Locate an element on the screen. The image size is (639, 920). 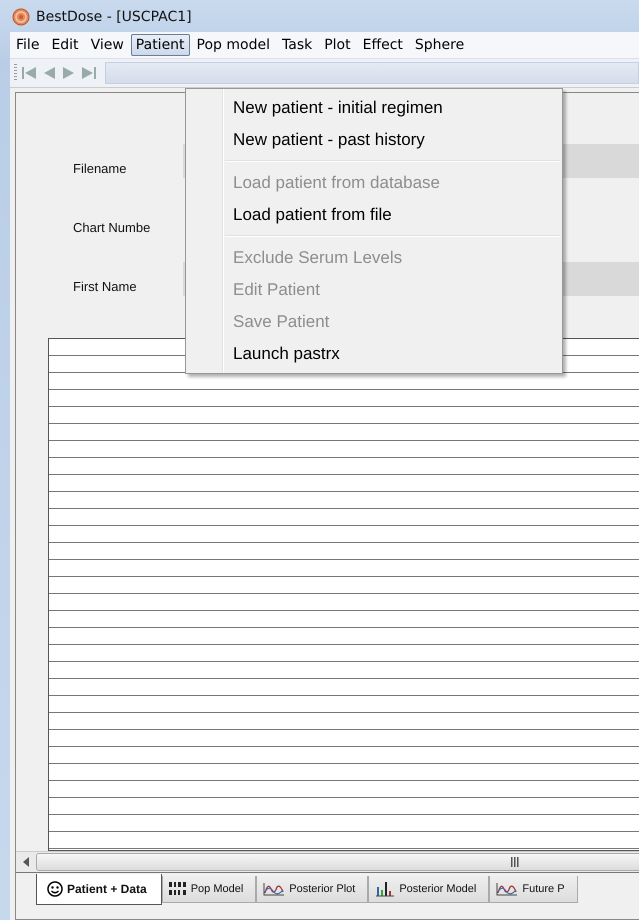
last-record-icon is located at coordinates (89, 73).